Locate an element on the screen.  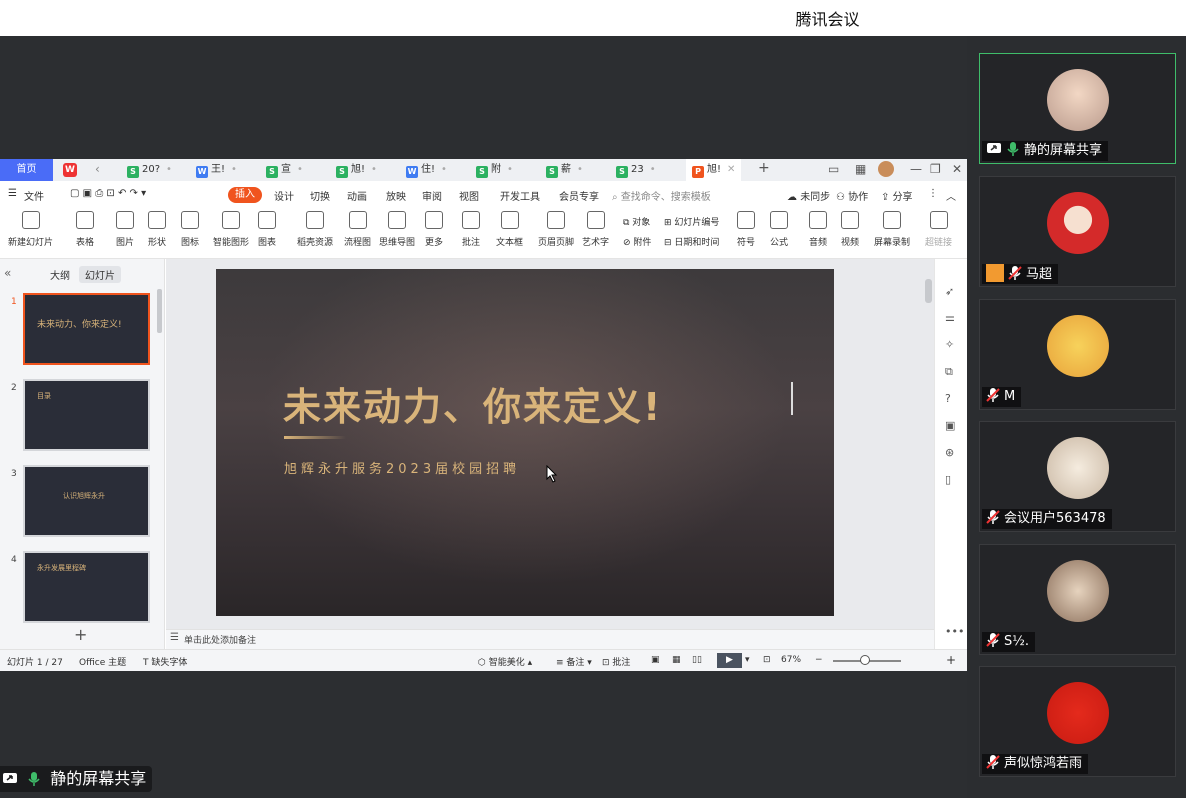
zoom-out-icon: − is located at coordinates (819, 660).